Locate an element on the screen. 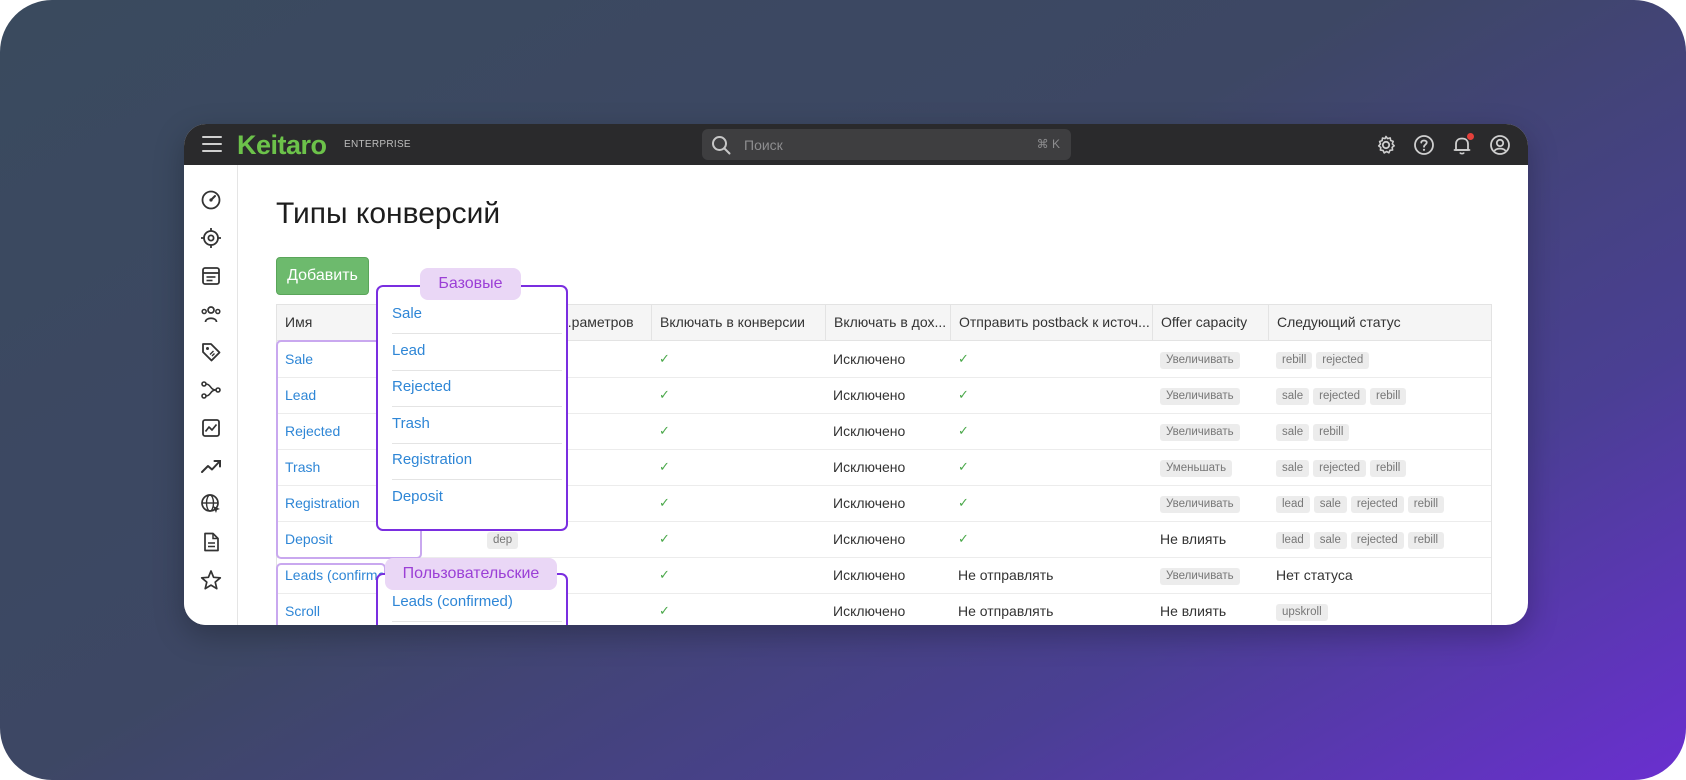  basic-types-label: Базовые is located at coordinates (470, 284).